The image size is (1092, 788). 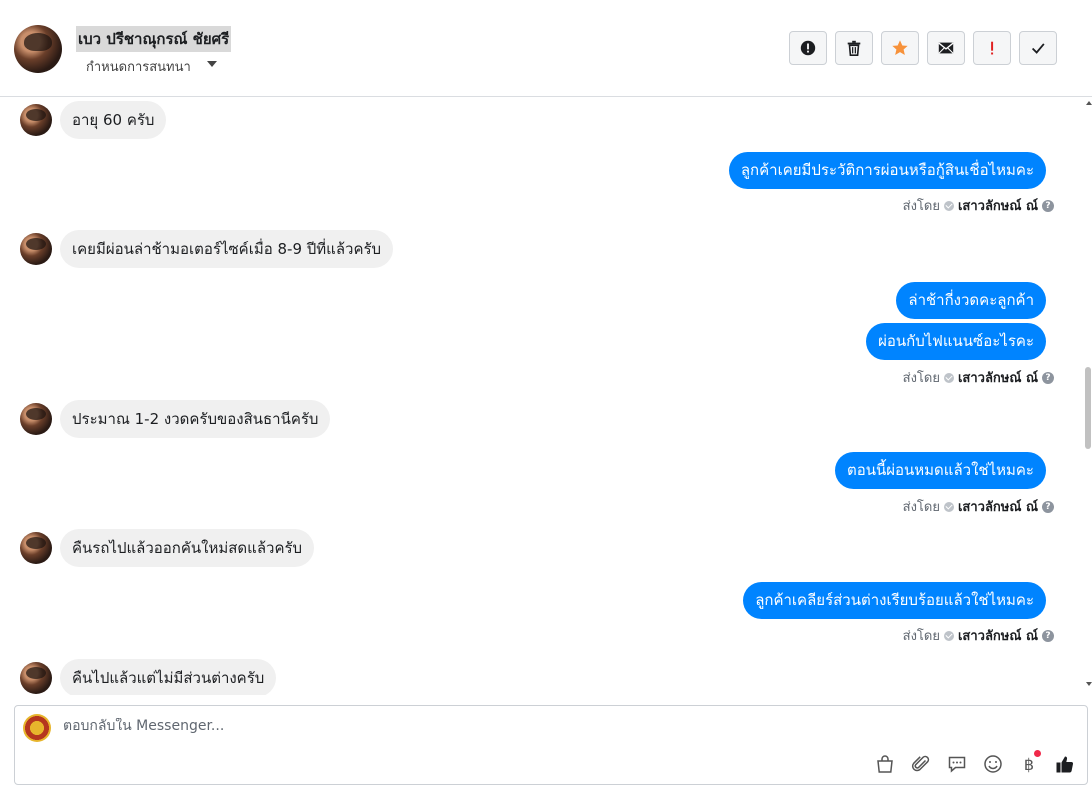 What do you see at coordinates (956, 341) in the screenshot?
I see `outgoing-bubble: ผ่อนกับไฟแนนซ์อะไรคะ` at bounding box center [956, 341].